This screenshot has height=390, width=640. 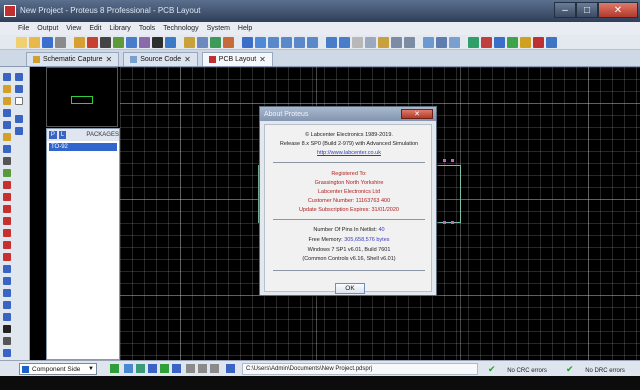 What do you see at coordinates (7, 353) in the screenshot?
I see `marker-tool-icon` at bounding box center [7, 353].